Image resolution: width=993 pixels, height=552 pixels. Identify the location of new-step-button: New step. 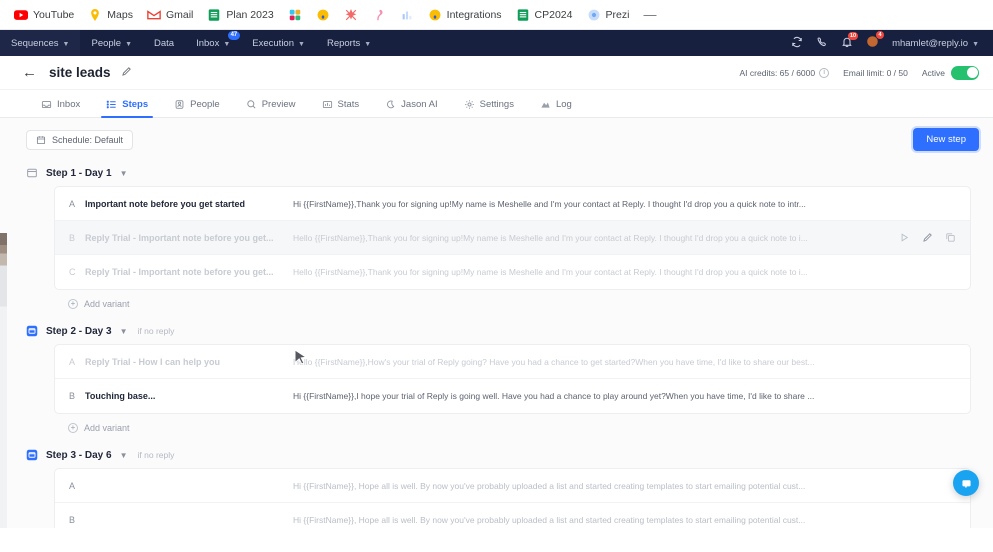
(946, 139).